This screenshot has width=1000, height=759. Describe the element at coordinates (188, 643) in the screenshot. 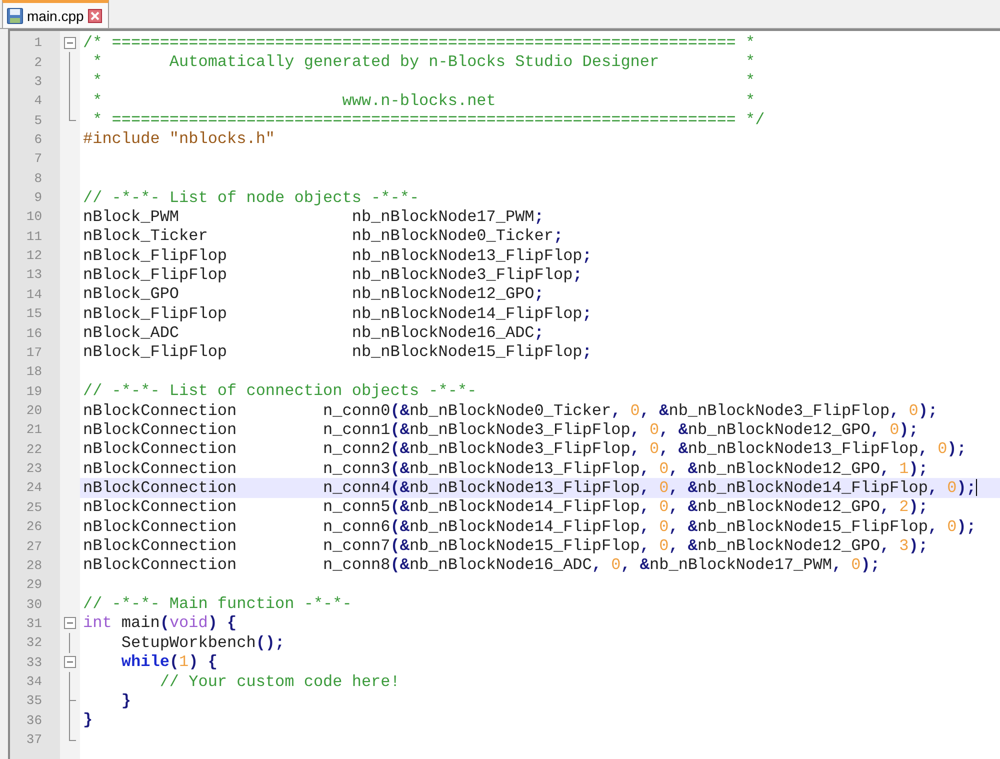

I see `code-text: SetupWorkbench` at that location.